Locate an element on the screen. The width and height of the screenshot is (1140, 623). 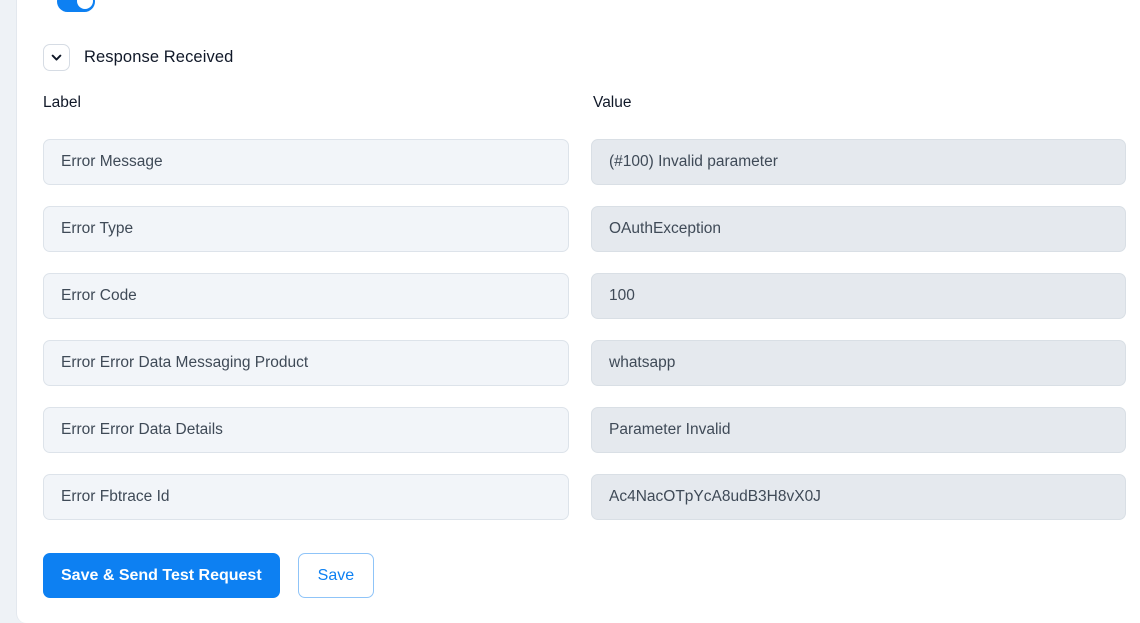
chevron-down-icon is located at coordinates (56, 57).